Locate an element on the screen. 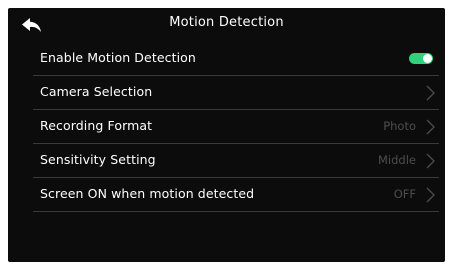 This screenshot has width=455, height=269. setting-row-enable-motion-detection: Enable Motion Detection is located at coordinates (236, 59).